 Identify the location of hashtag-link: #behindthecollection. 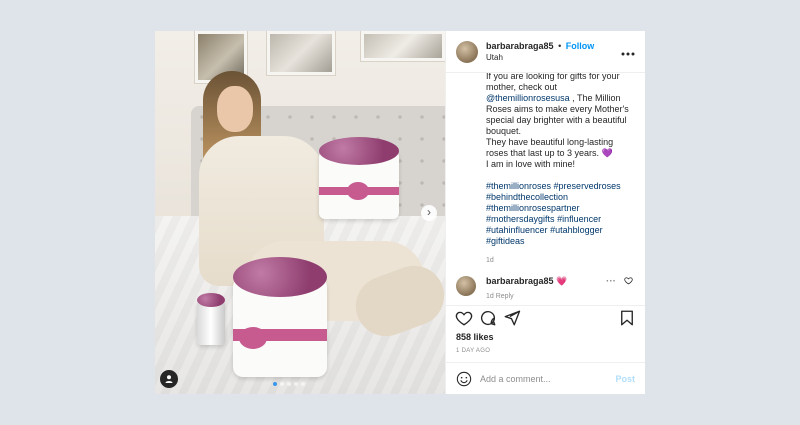
(527, 197).